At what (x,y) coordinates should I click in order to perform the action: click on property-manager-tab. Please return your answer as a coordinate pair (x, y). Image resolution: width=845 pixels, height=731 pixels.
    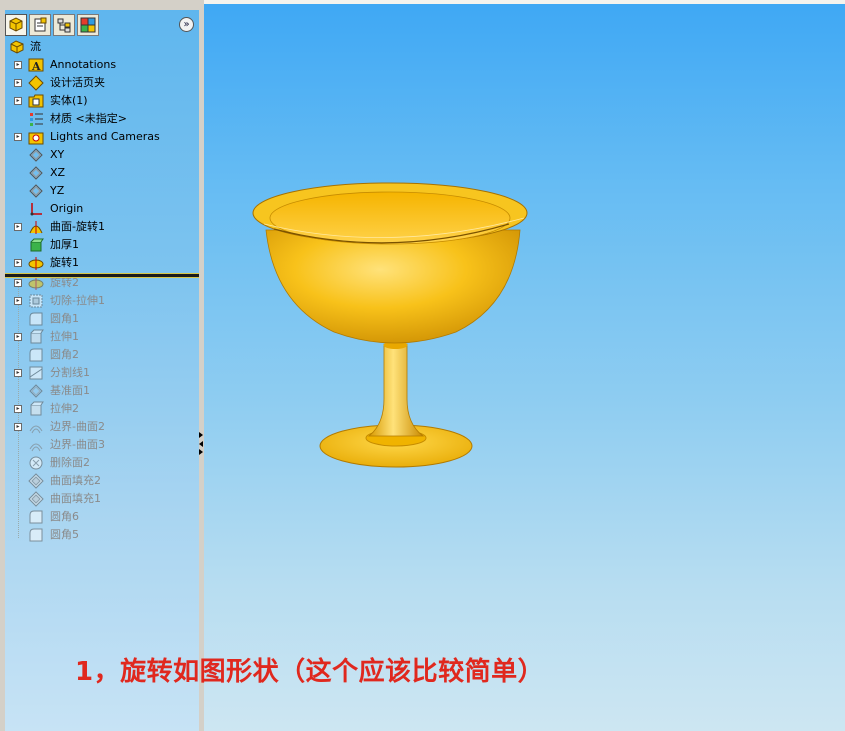
    Looking at the image, I should click on (40, 25).